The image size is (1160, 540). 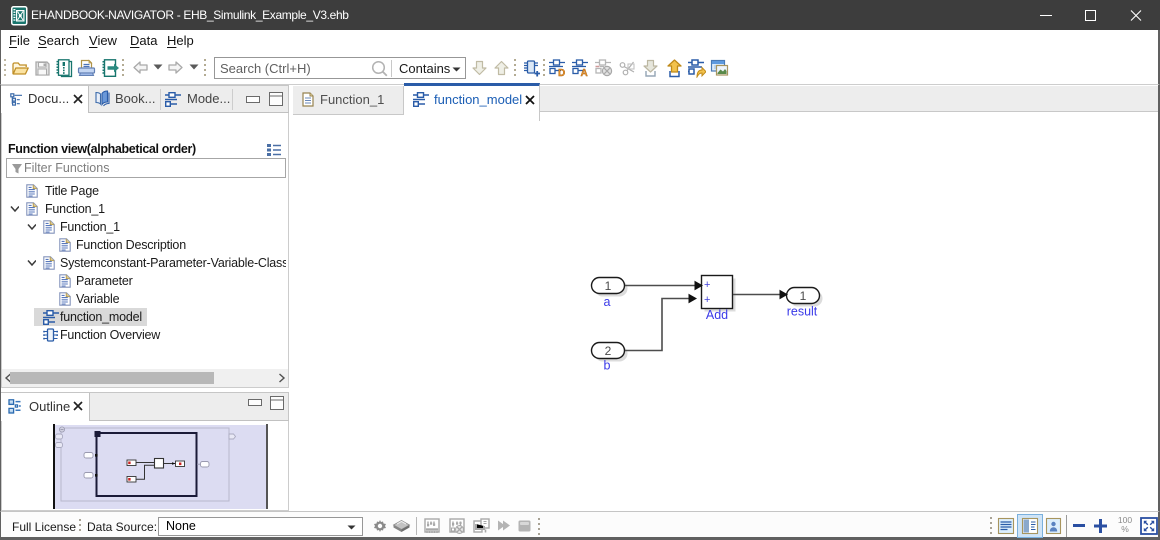 I want to click on svg-text: a, so click(x=607, y=302).